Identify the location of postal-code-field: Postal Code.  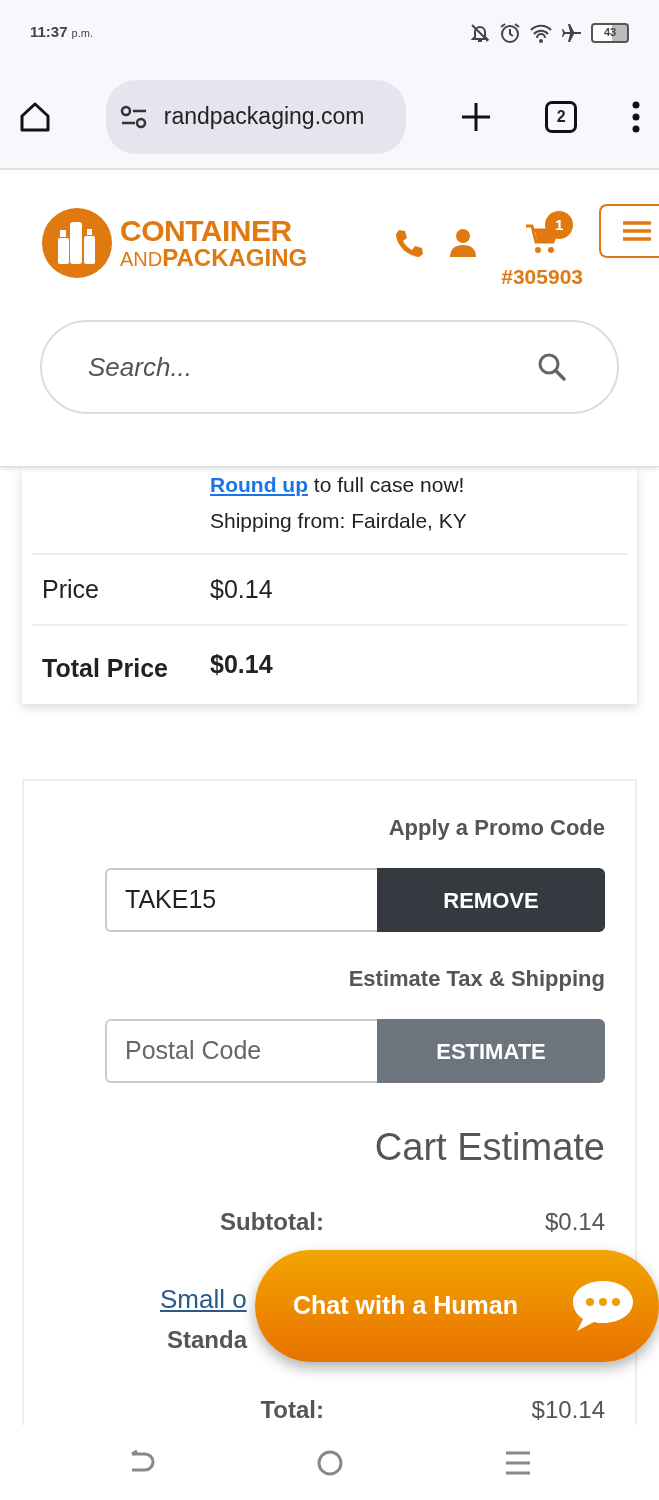
(241, 1051).